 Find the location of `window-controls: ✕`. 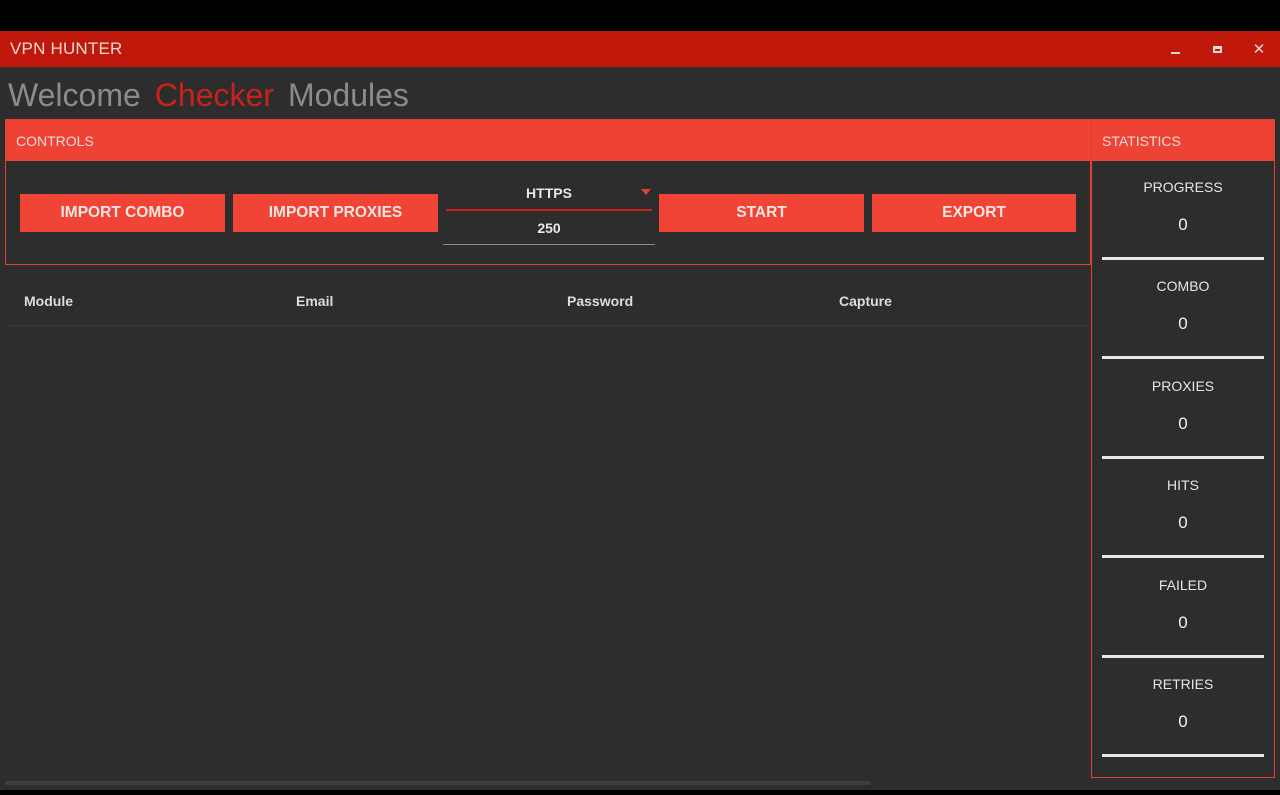

window-controls: ✕ is located at coordinates (1217, 49).